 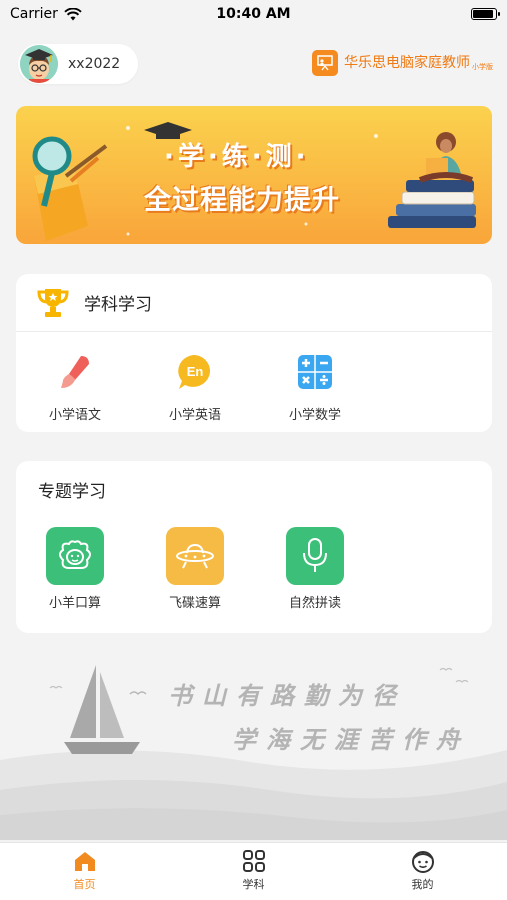 I want to click on tab-subjects: 学科, so click(x=253, y=871).